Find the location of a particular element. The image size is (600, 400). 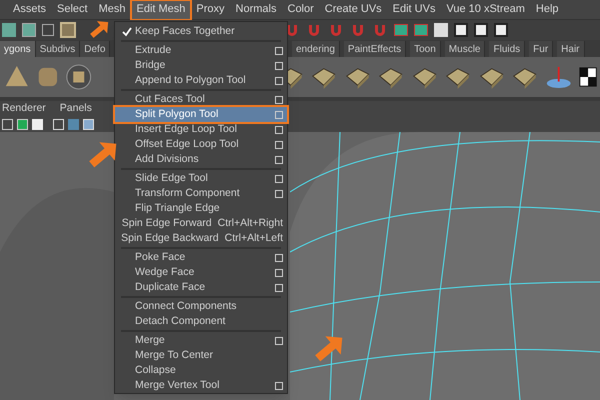

menu-item-label: Spin Edge Backward is located at coordinates (170, 238).